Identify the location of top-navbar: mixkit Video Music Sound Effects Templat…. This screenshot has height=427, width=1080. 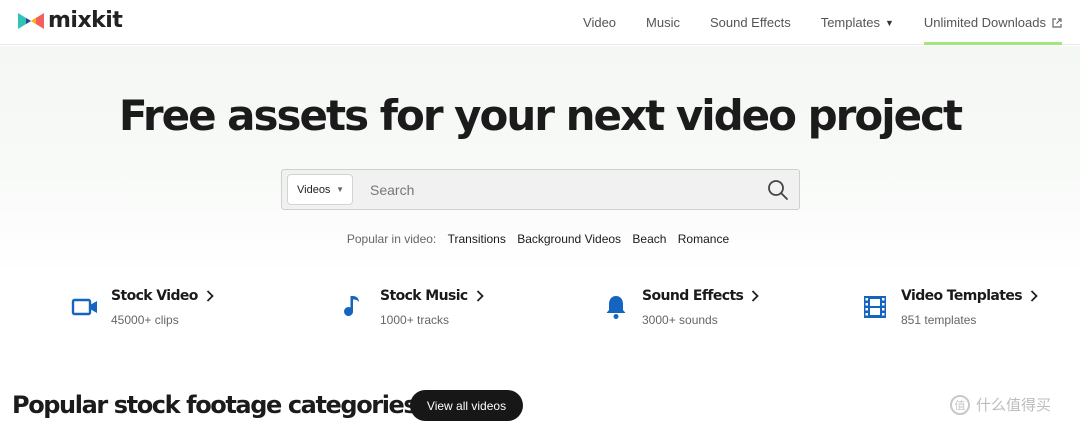
(540, 22).